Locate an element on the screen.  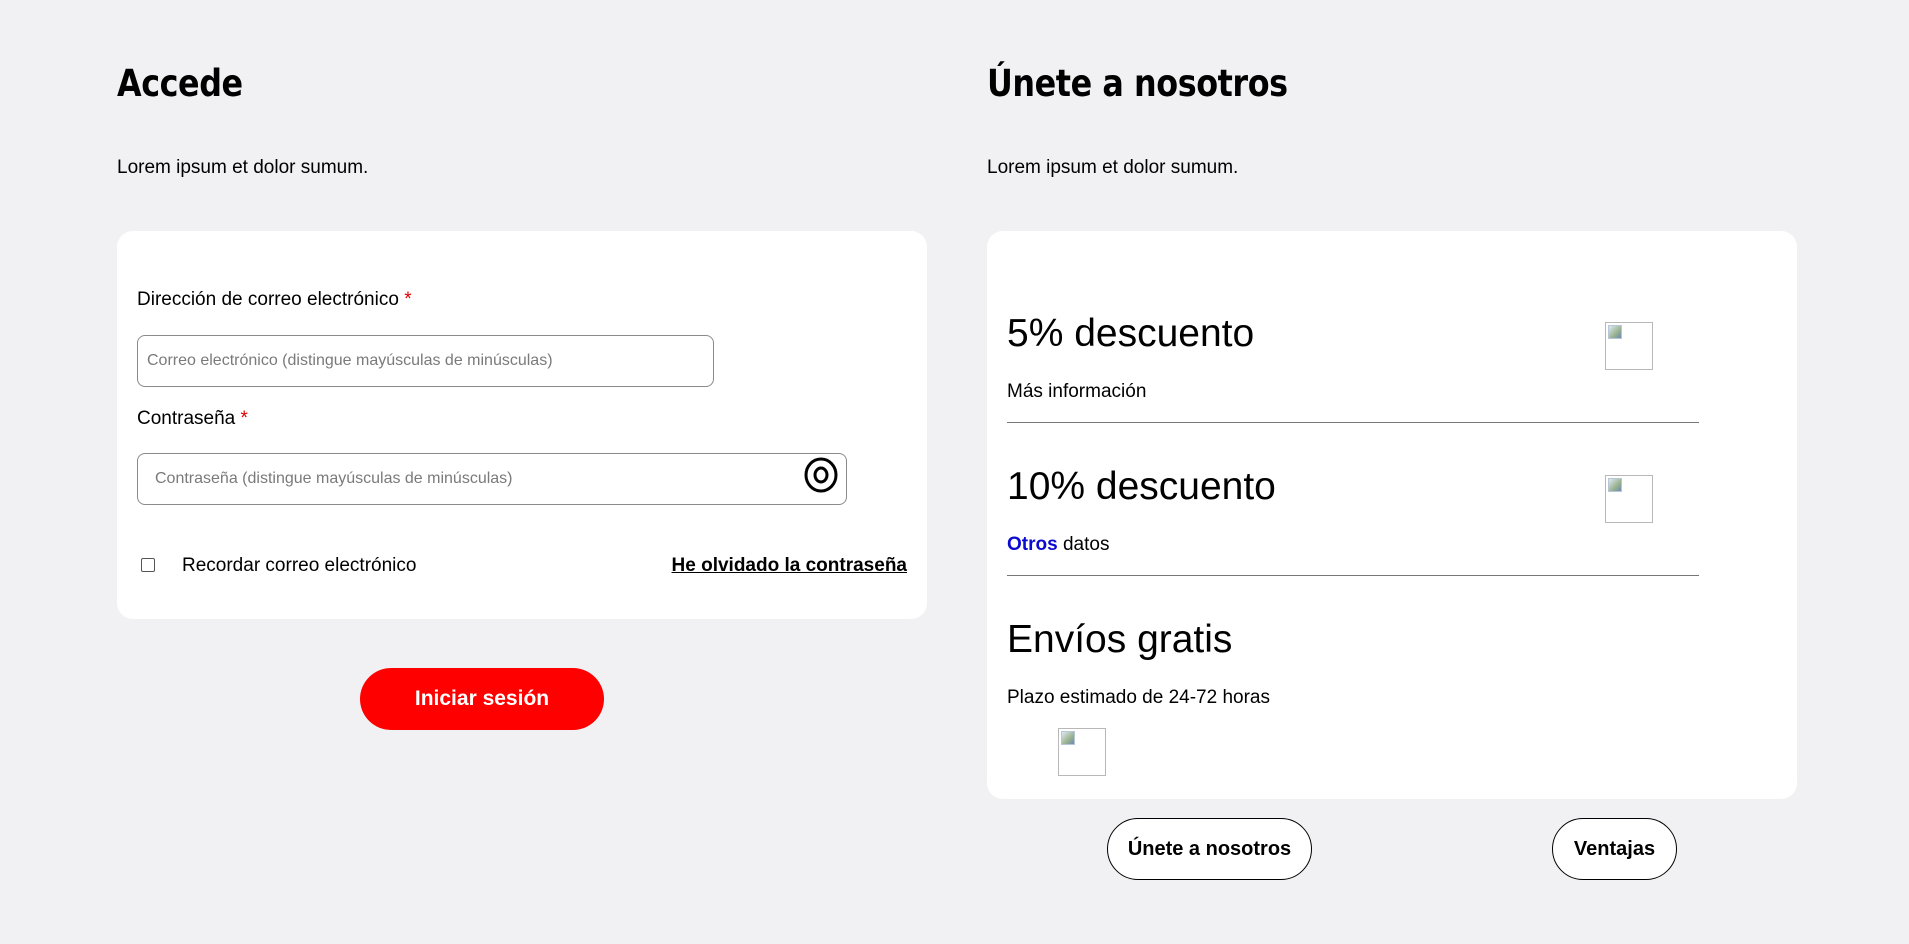
email-input is located at coordinates (425, 361).